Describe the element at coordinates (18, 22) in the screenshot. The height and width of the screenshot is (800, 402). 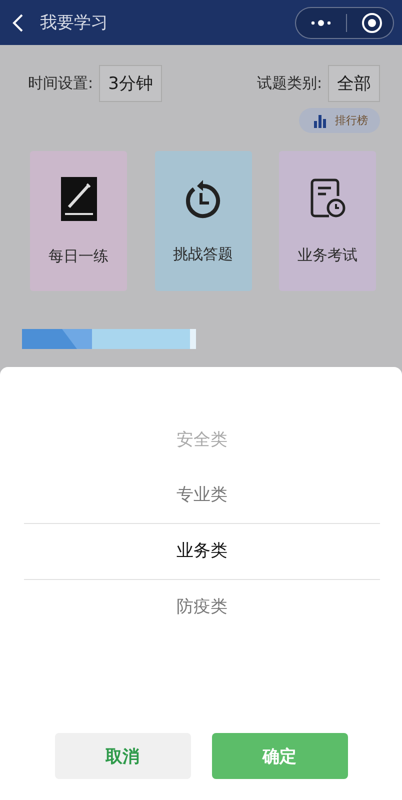
I see `back-icon` at that location.